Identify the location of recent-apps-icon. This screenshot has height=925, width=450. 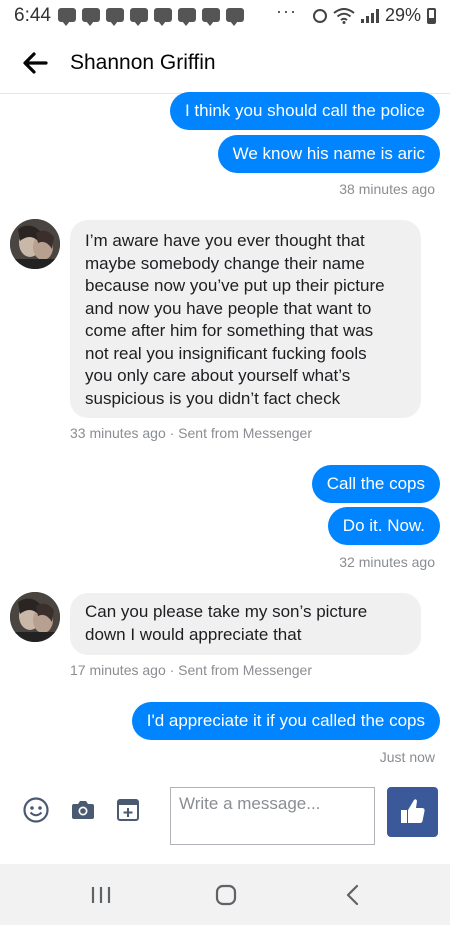
(101, 895).